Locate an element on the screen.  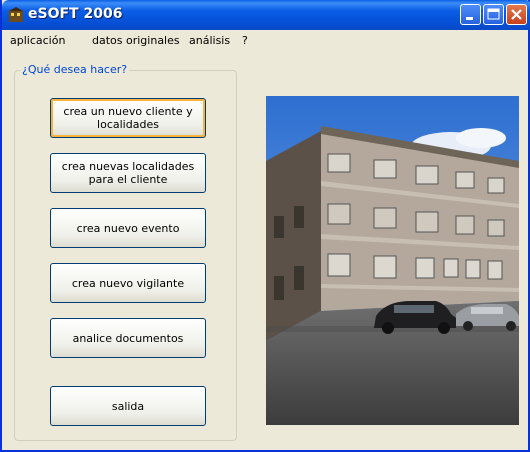
menu-analisis: análisis is located at coordinates (209, 40).